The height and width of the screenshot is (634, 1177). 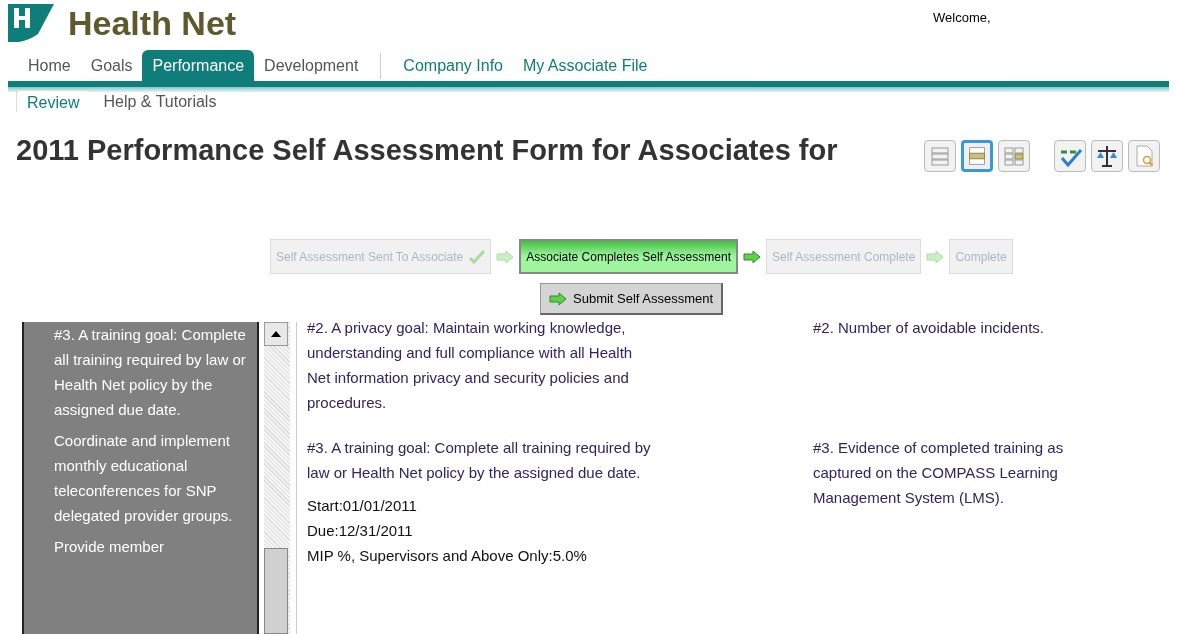 What do you see at coordinates (1070, 156) in the screenshot?
I see `spellcheck-button` at bounding box center [1070, 156].